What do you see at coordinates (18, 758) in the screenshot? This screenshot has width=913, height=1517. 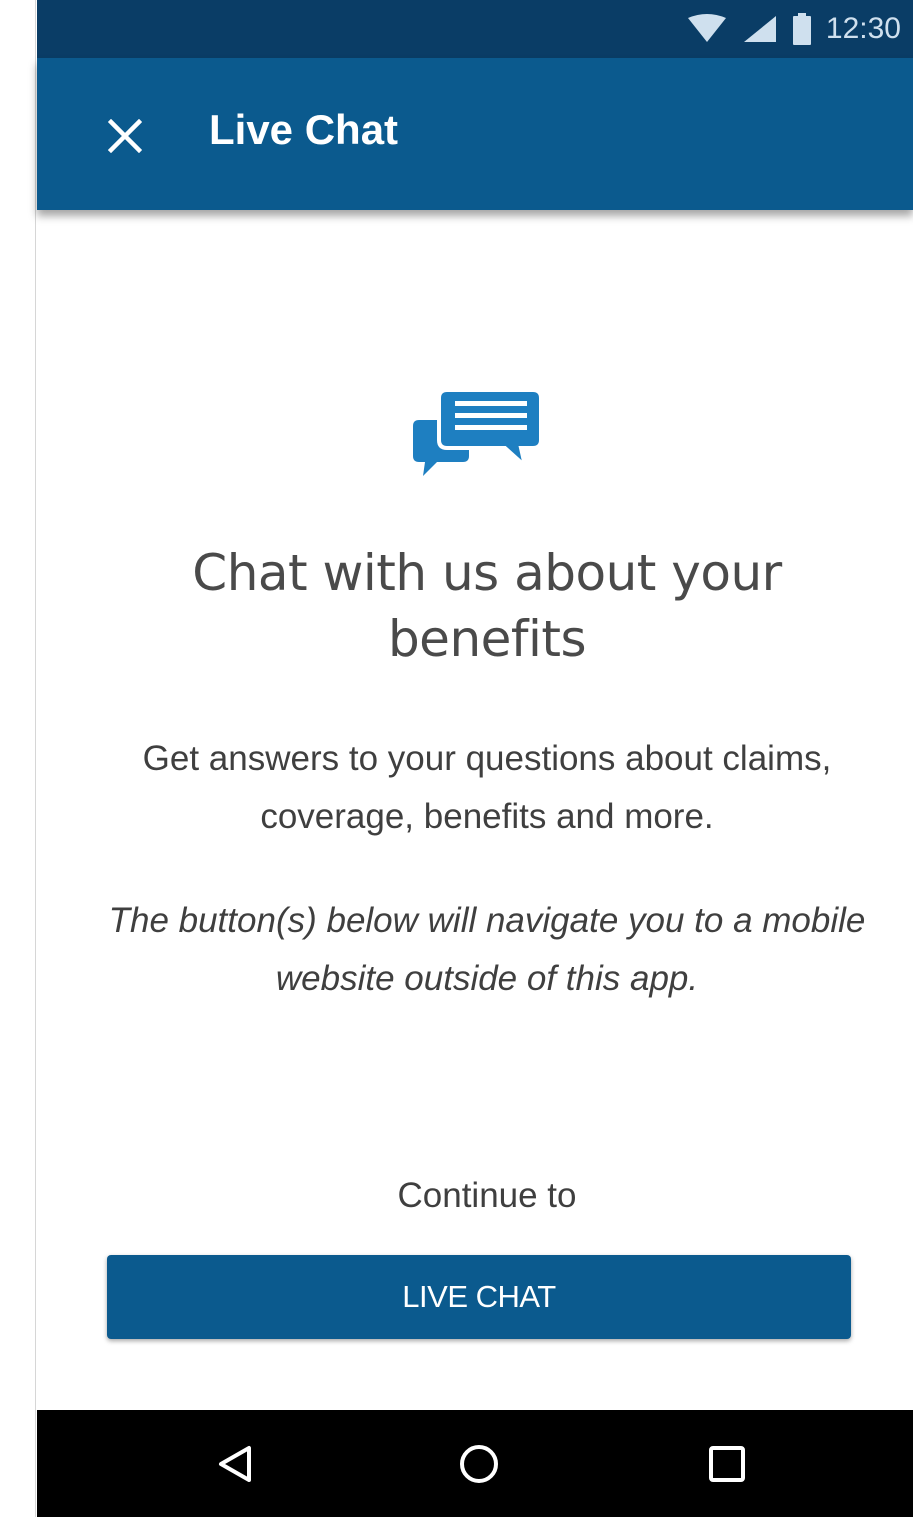 I see `left-edge-strip` at bounding box center [18, 758].